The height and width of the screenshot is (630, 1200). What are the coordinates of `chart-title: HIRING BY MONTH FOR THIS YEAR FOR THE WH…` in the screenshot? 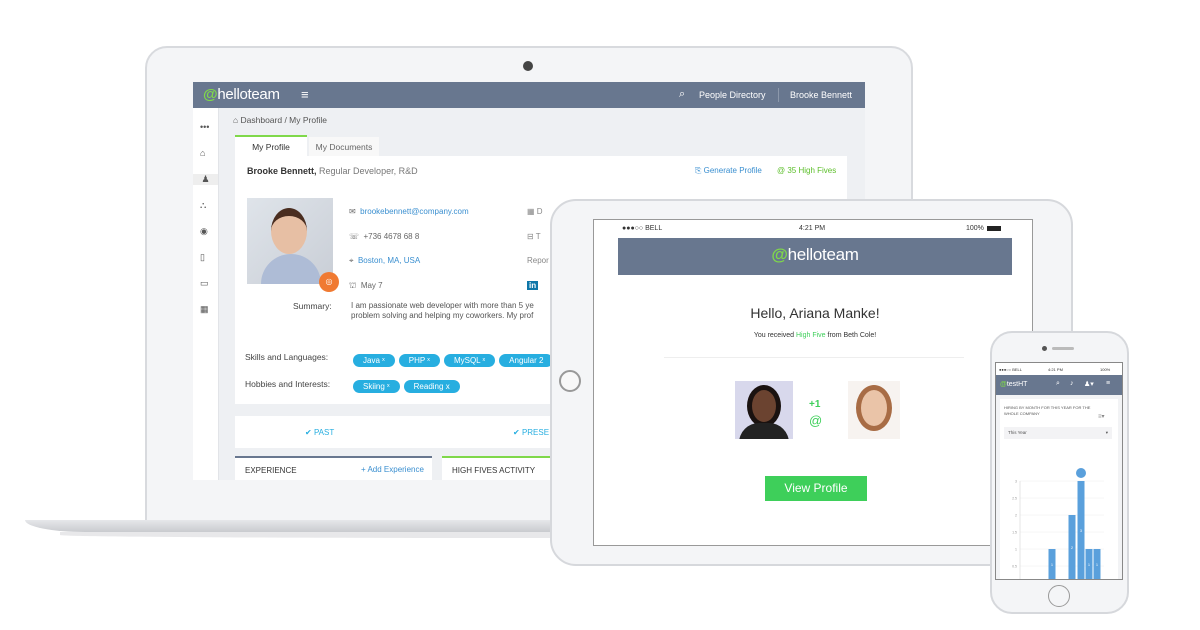 It's located at (1047, 410).